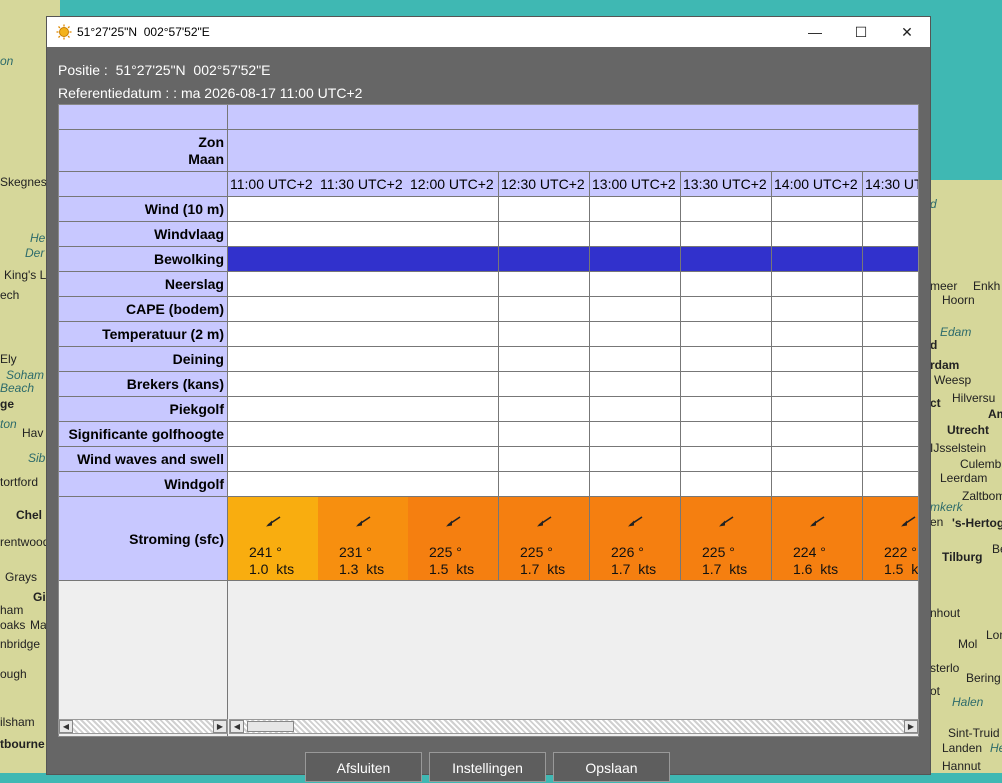  Describe the element at coordinates (945, 613) in the screenshot. I see `map-label: nhout` at that location.